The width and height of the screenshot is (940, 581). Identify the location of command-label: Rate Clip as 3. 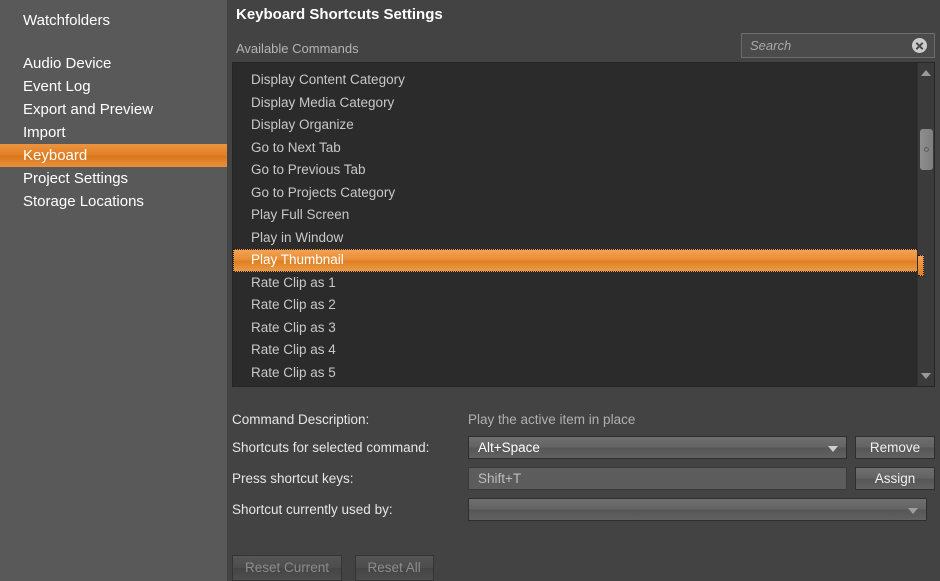
(293, 327).